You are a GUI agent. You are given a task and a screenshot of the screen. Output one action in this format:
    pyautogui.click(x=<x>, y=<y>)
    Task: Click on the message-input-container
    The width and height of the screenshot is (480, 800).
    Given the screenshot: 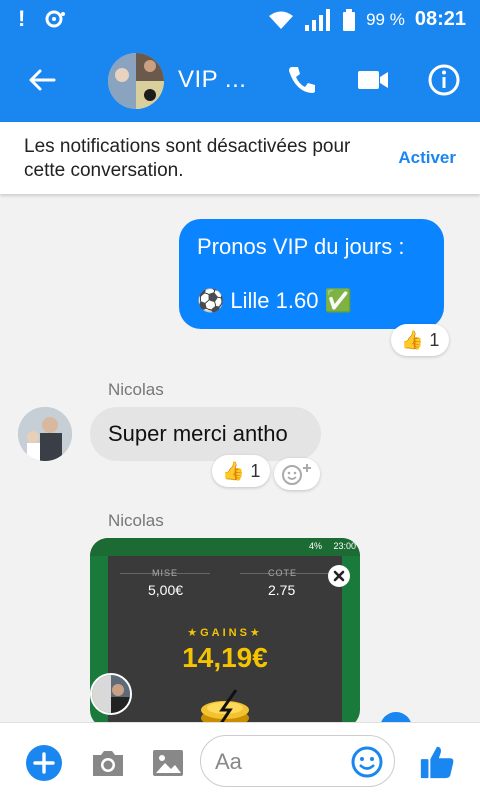 What is the action you would take?
    pyautogui.click(x=297, y=761)
    